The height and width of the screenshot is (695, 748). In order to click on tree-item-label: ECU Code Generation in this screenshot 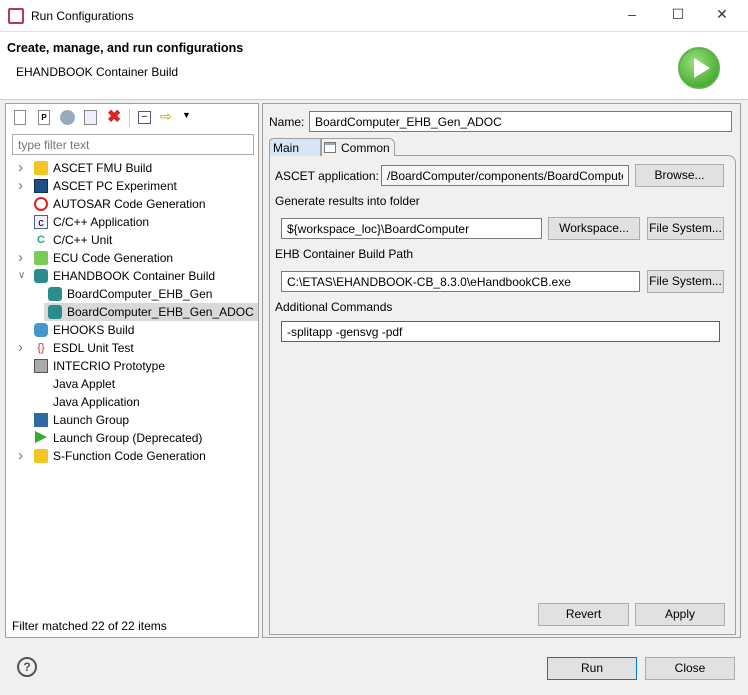, I will do `click(113, 258)`.